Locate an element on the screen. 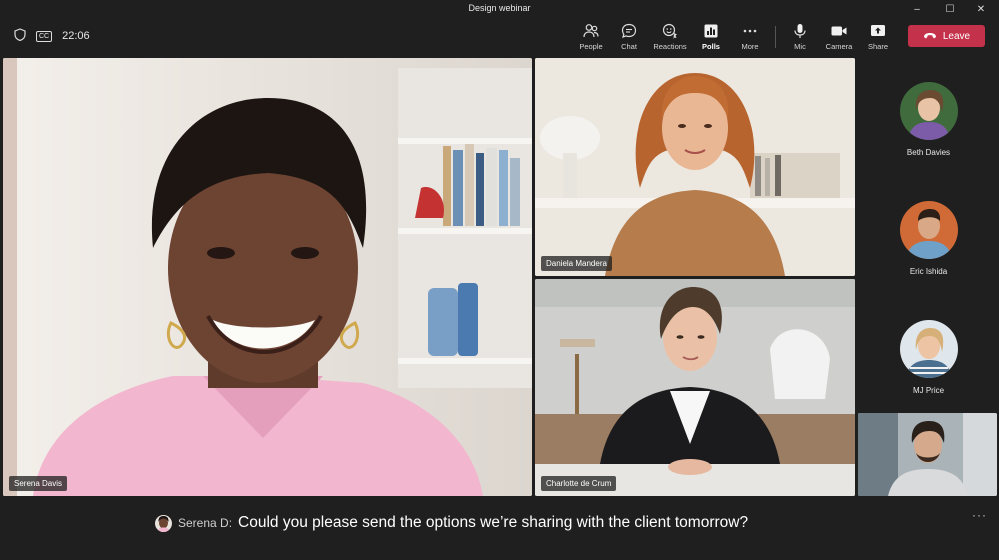  meeting-info: CC 22:06 is located at coordinates (52, 36).